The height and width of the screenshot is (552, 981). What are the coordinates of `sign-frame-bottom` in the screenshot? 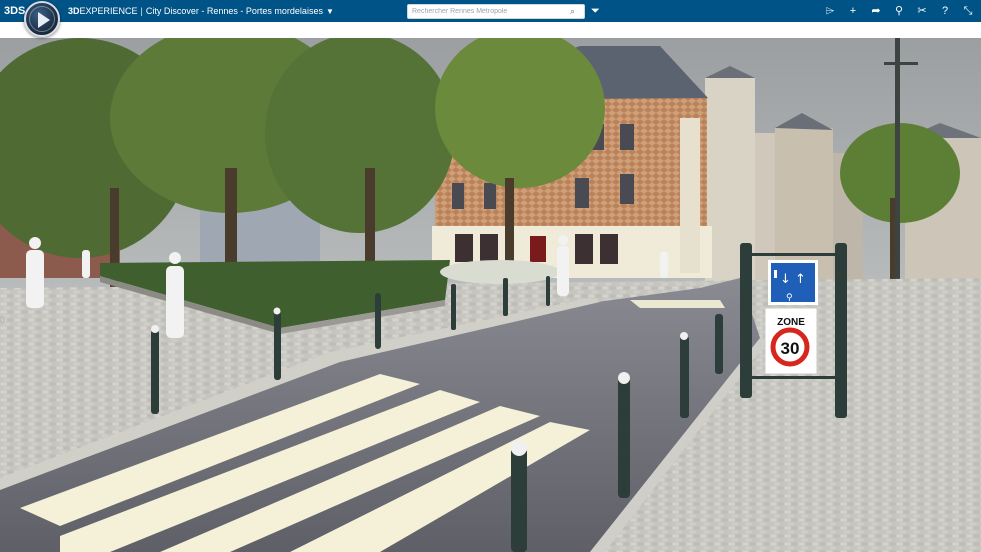 It's located at (794, 377).